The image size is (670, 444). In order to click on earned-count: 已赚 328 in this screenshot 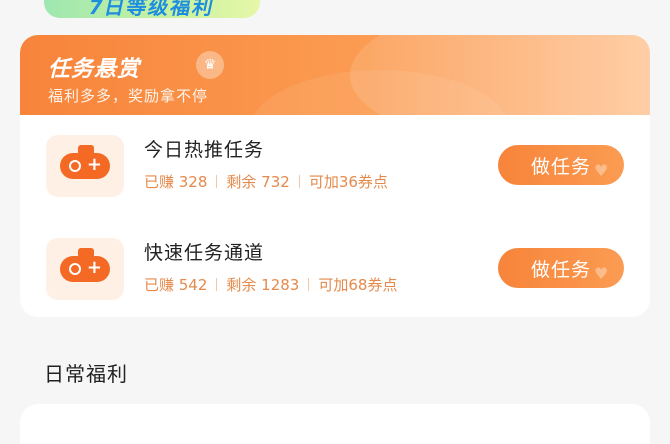, I will do `click(176, 182)`.